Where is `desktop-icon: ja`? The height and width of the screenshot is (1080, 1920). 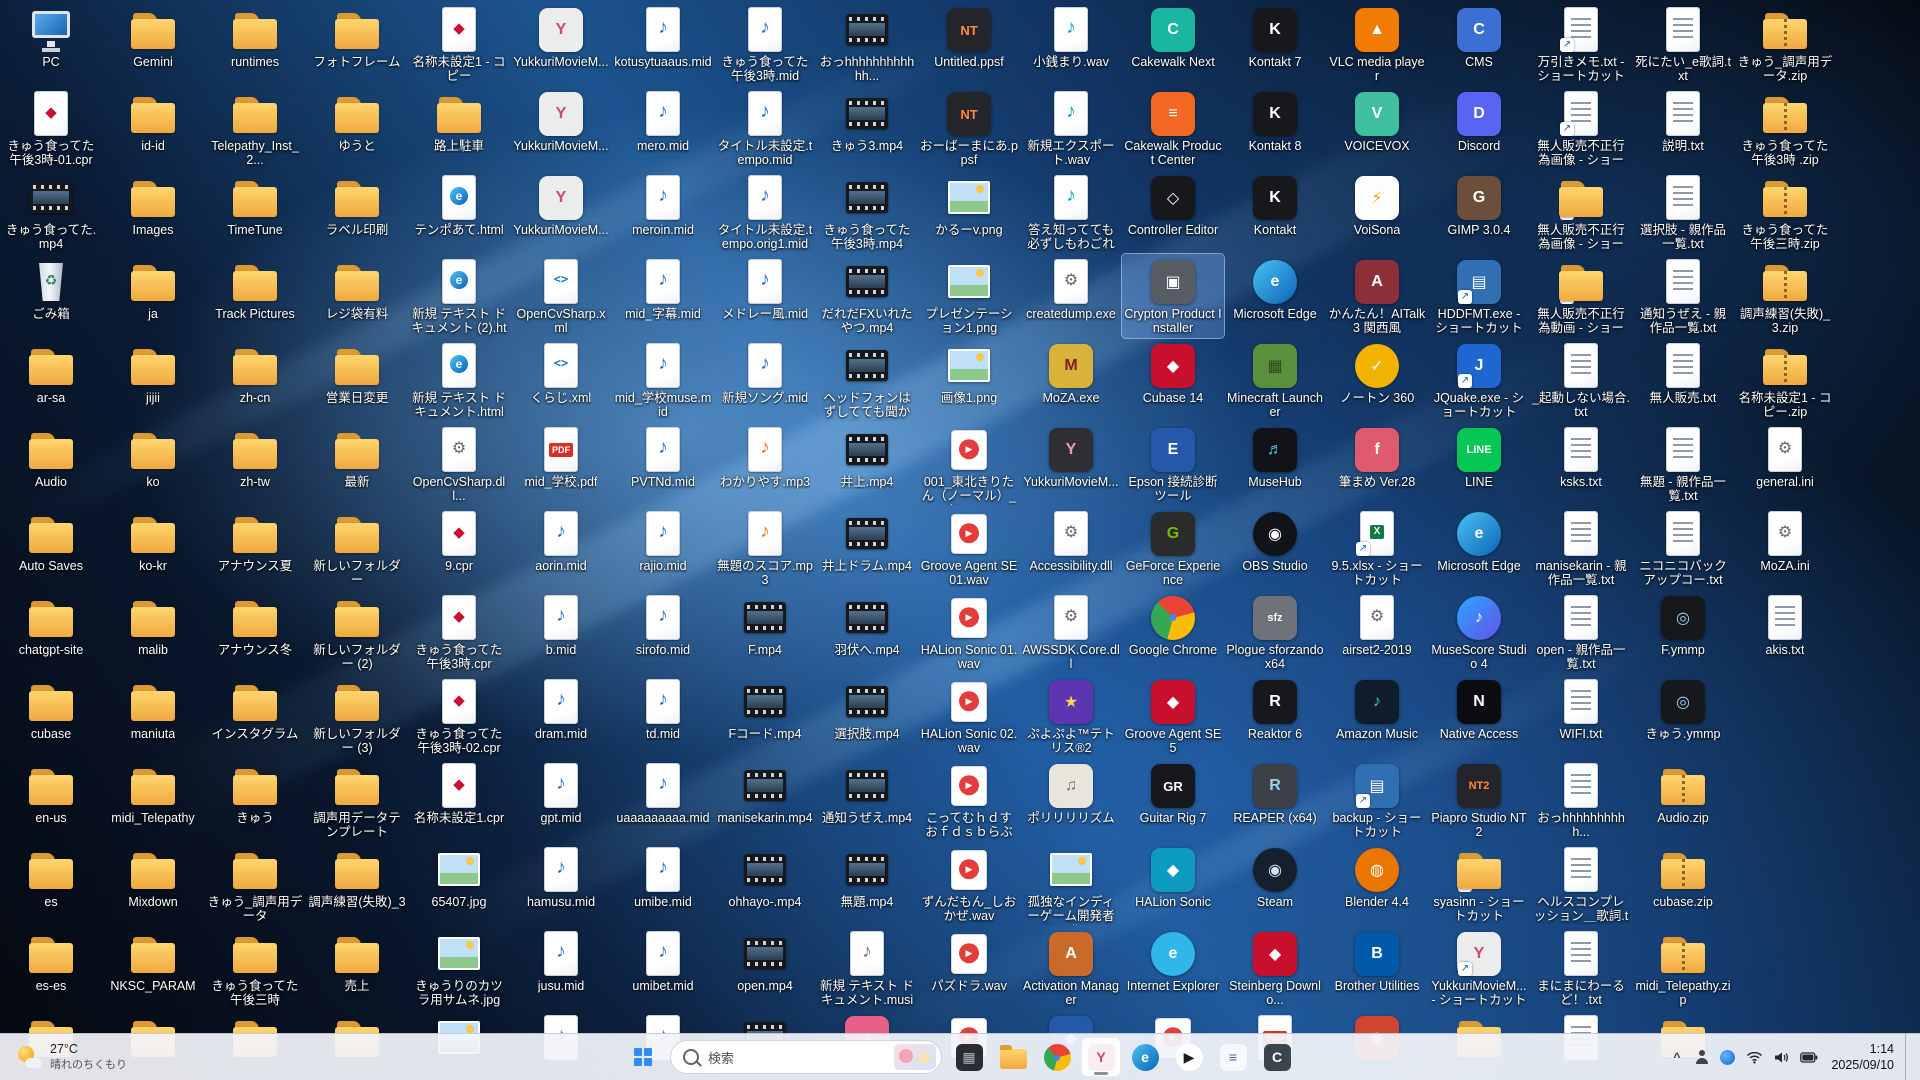 desktop-icon: ja is located at coordinates (153, 296).